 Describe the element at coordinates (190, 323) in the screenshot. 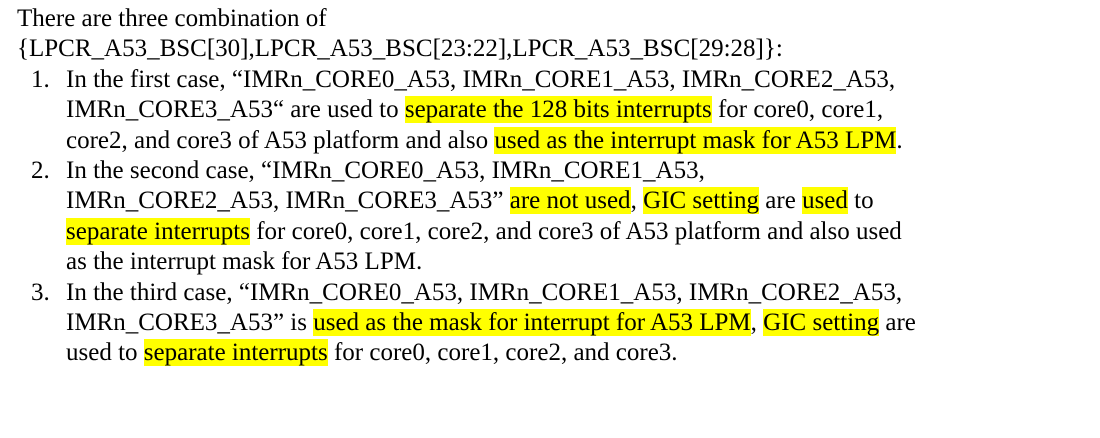

I see `text-segment: IMRn_CORE3_A53” is` at that location.